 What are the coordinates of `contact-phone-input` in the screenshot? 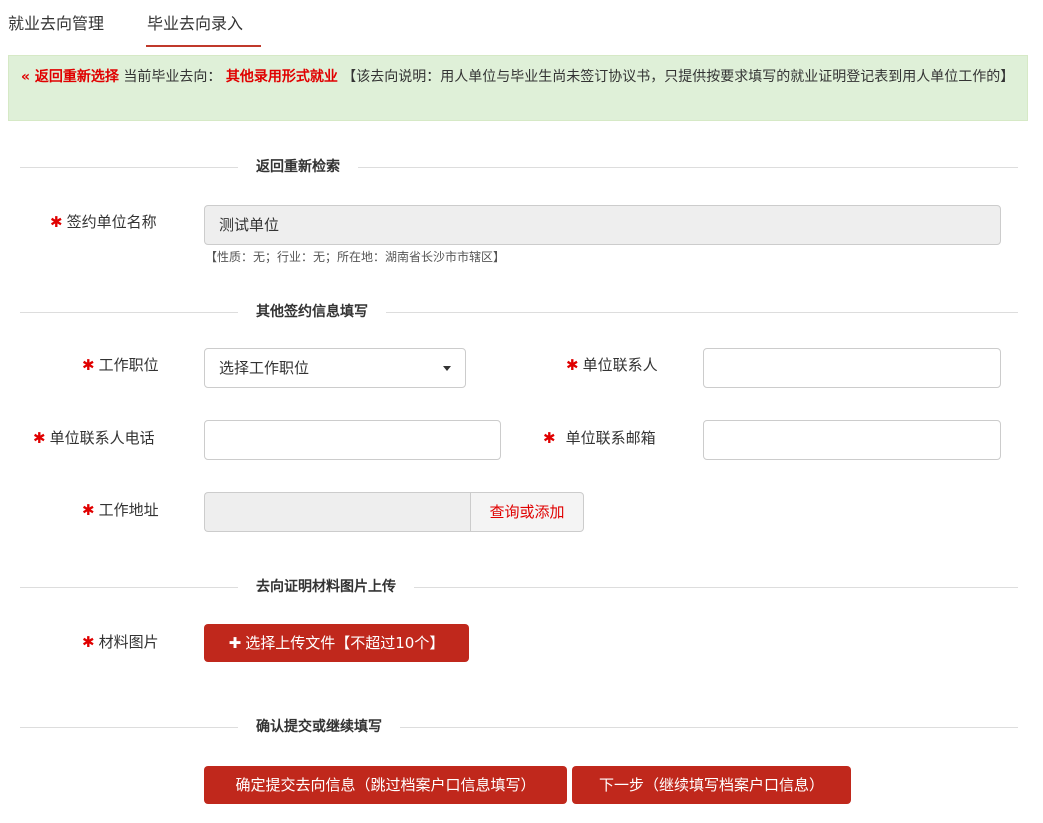 It's located at (352, 440).